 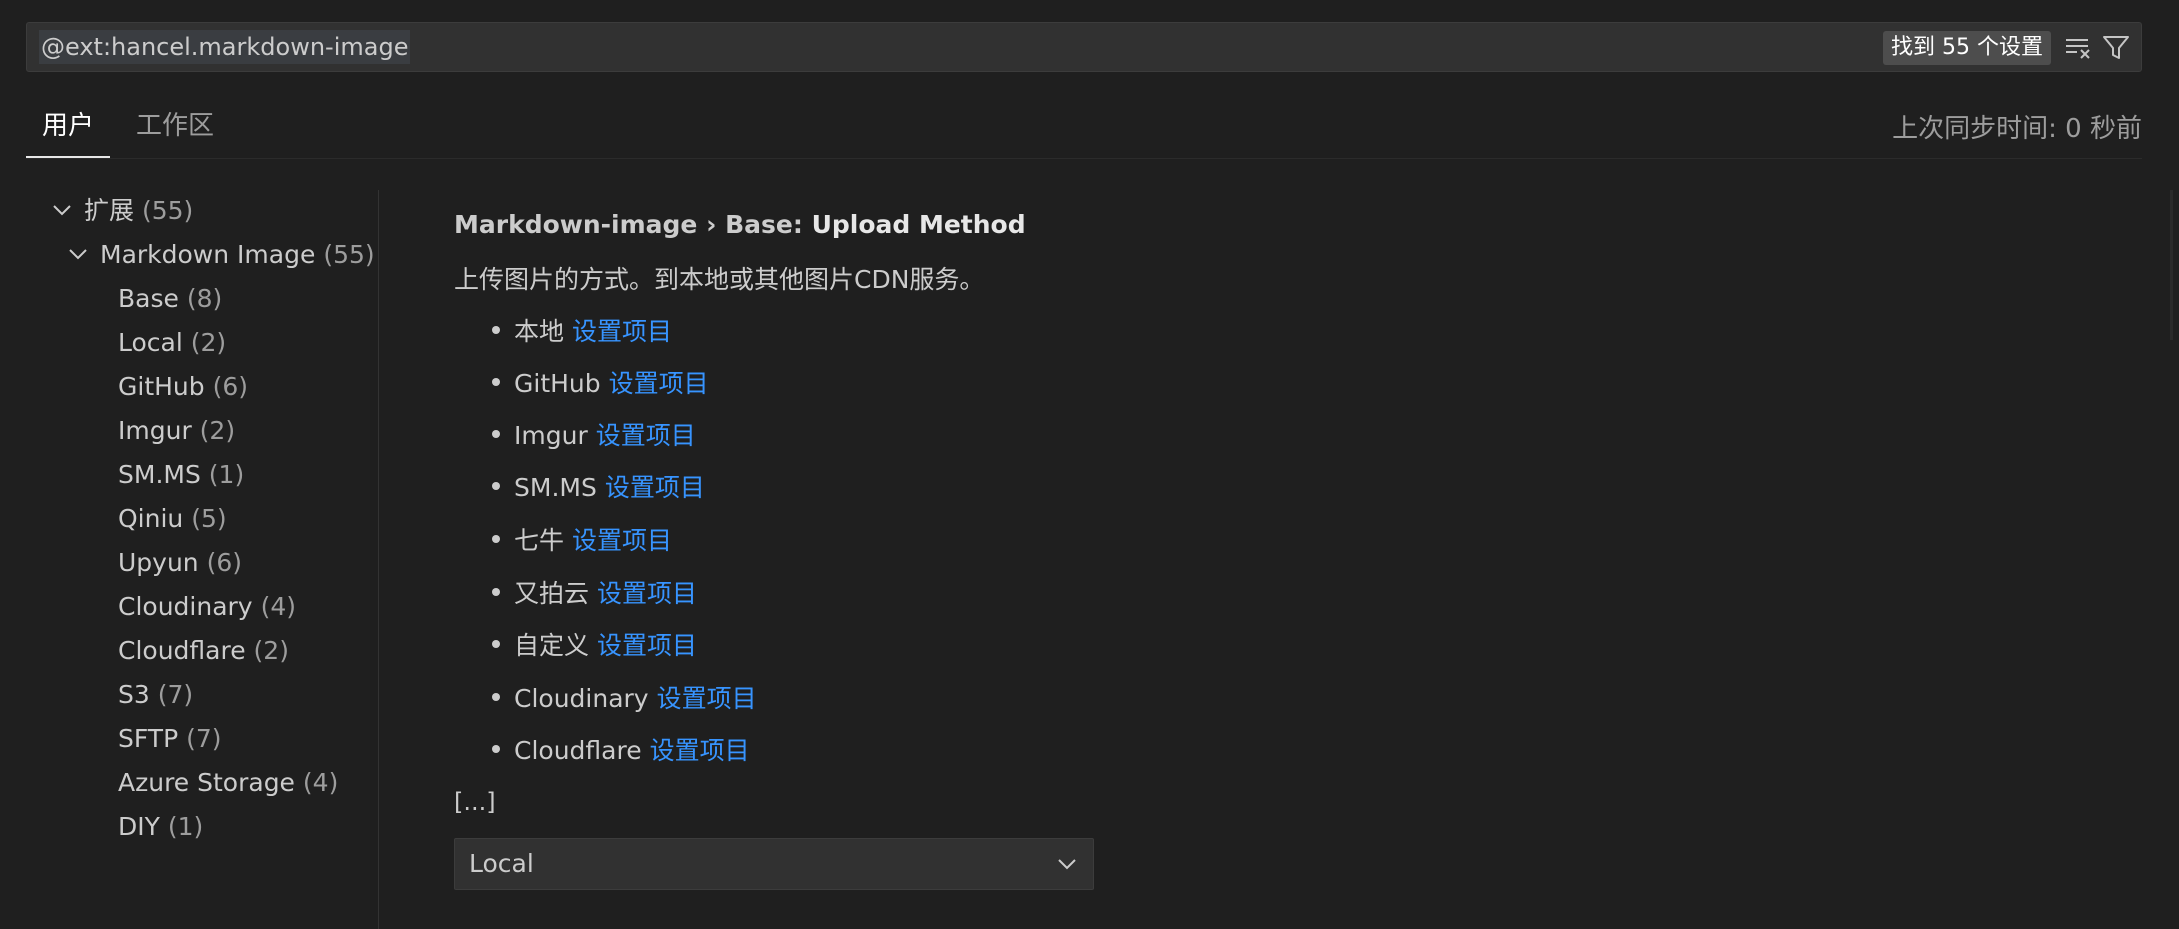 I want to click on divider, so click(x=1084, y=158).